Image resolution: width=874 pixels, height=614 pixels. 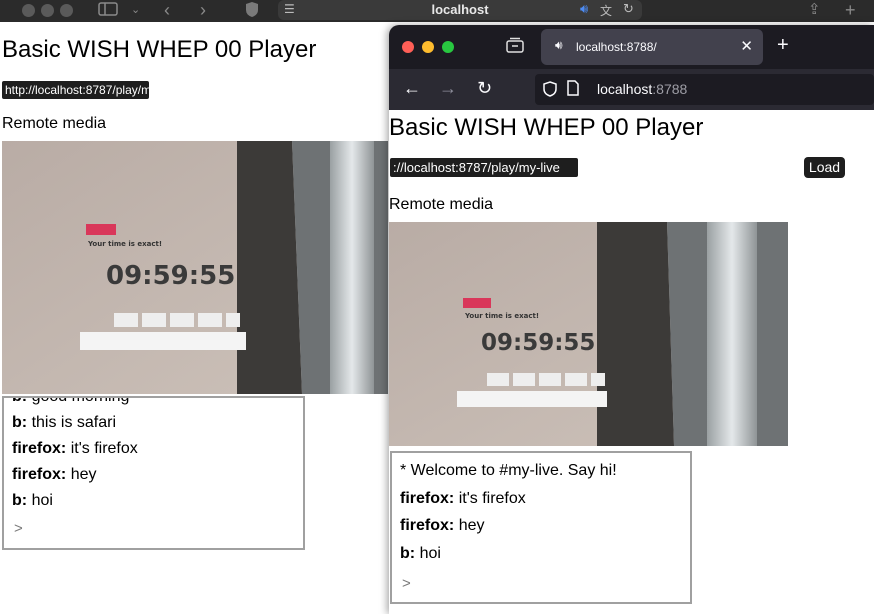 What do you see at coordinates (508, 470) in the screenshot?
I see `chat-welcome: * Welcome to #my-live. Say hi!` at bounding box center [508, 470].